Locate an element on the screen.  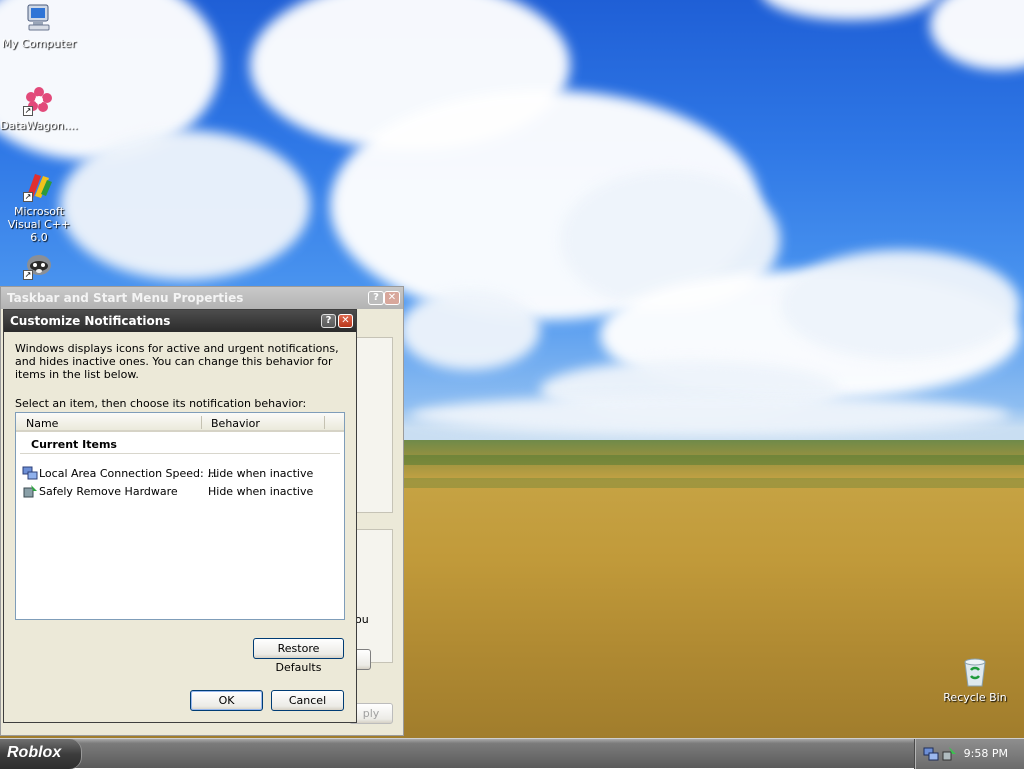
ok-button: OK is located at coordinates (226, 700).